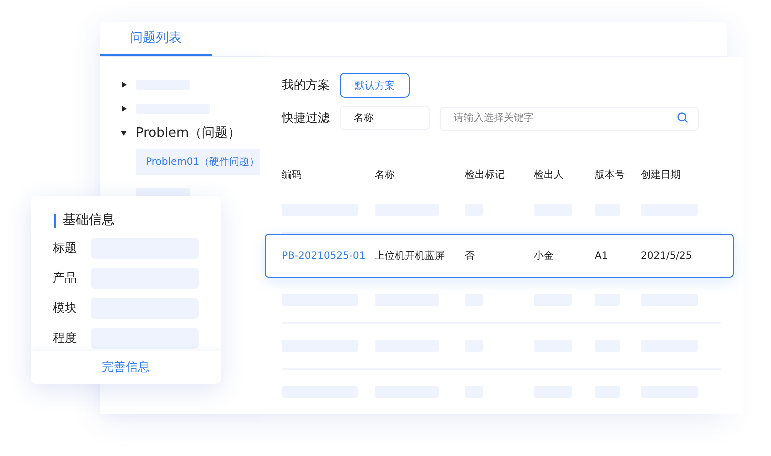 The width and height of the screenshot is (771, 456). I want to click on field-label: 产品, so click(65, 278).